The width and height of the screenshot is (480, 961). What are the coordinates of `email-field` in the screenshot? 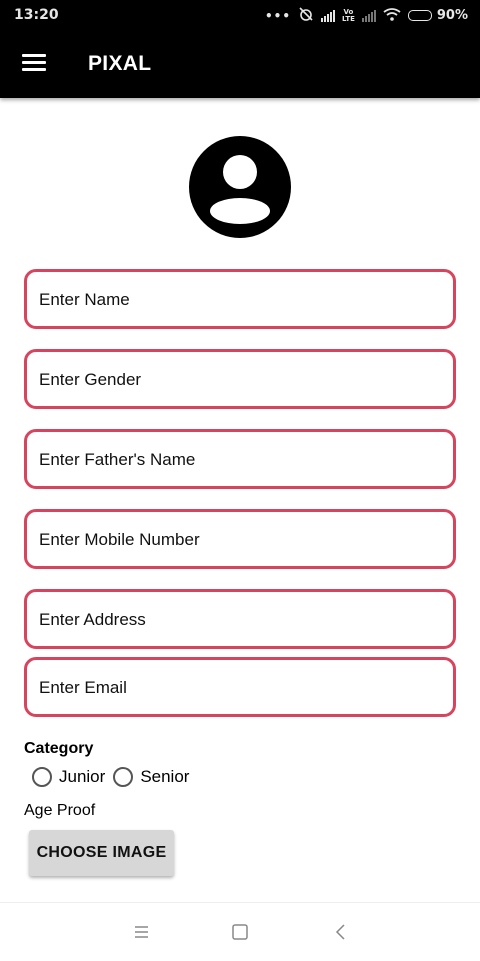 It's located at (240, 687).